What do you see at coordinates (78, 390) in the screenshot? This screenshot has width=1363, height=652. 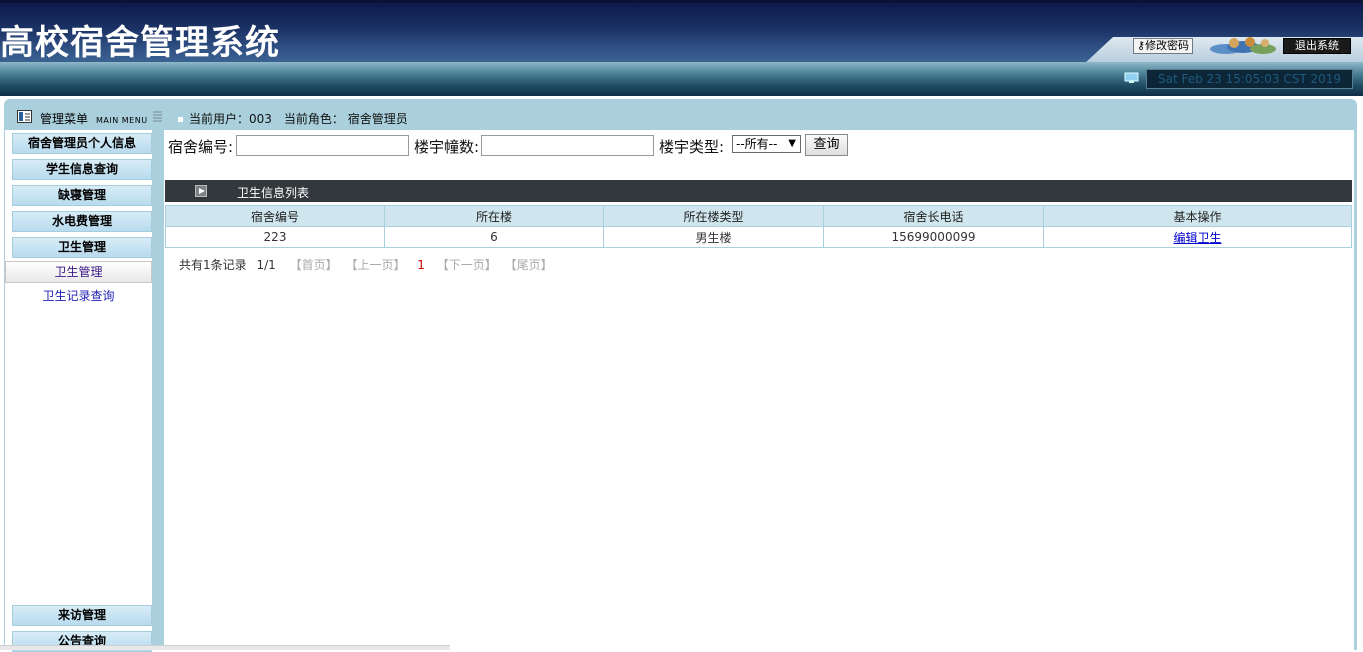 I see `sidebar` at bounding box center [78, 390].